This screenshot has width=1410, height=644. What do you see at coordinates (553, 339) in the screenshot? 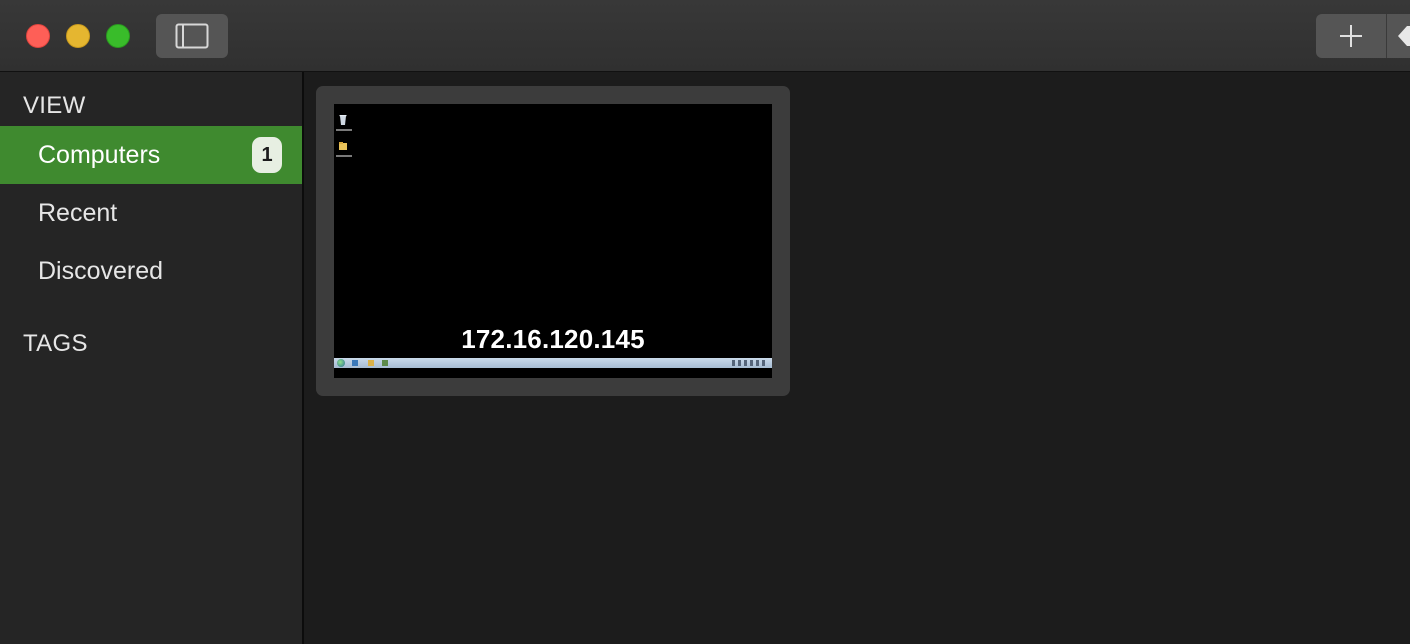
I see `computer-address: 172.16.120.145` at bounding box center [553, 339].